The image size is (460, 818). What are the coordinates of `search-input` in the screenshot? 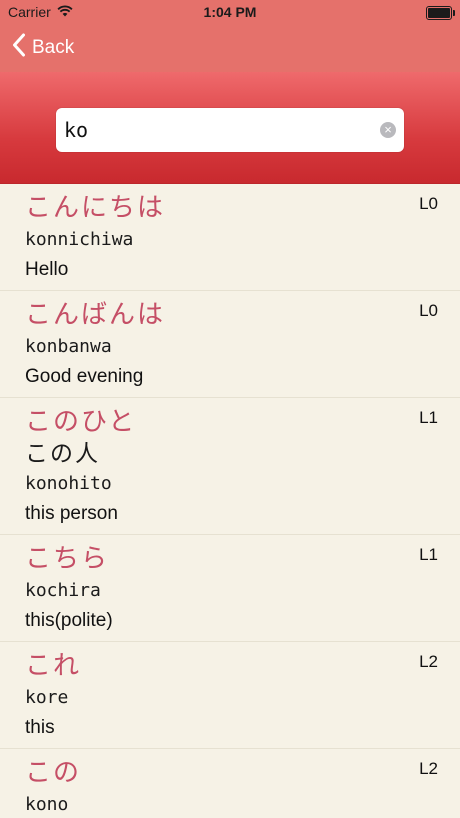 It's located at (219, 130).